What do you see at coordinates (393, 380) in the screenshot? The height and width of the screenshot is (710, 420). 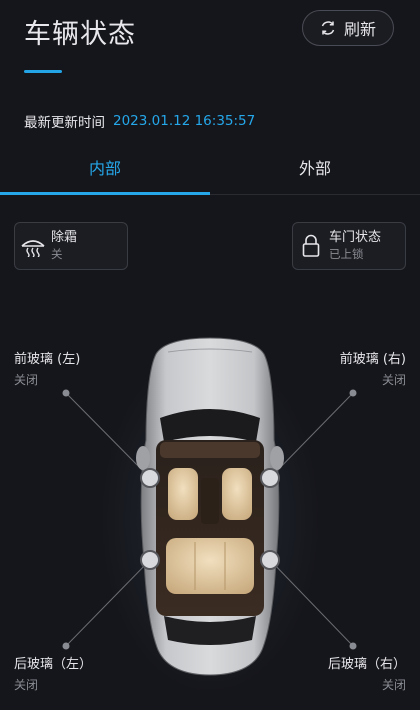 I see `window-front-right-state: 关闭` at bounding box center [393, 380].